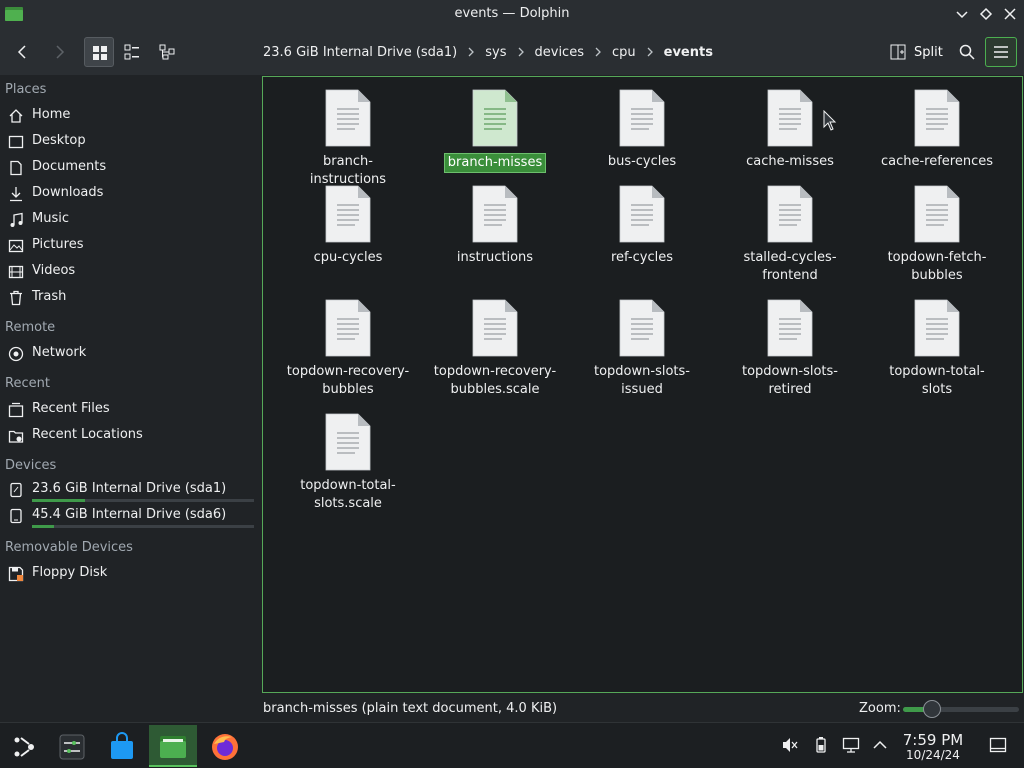 The width and height of the screenshot is (1024, 768). What do you see at coordinates (129, 354) in the screenshot?
I see `sidebar-item-network: Network` at bounding box center [129, 354].